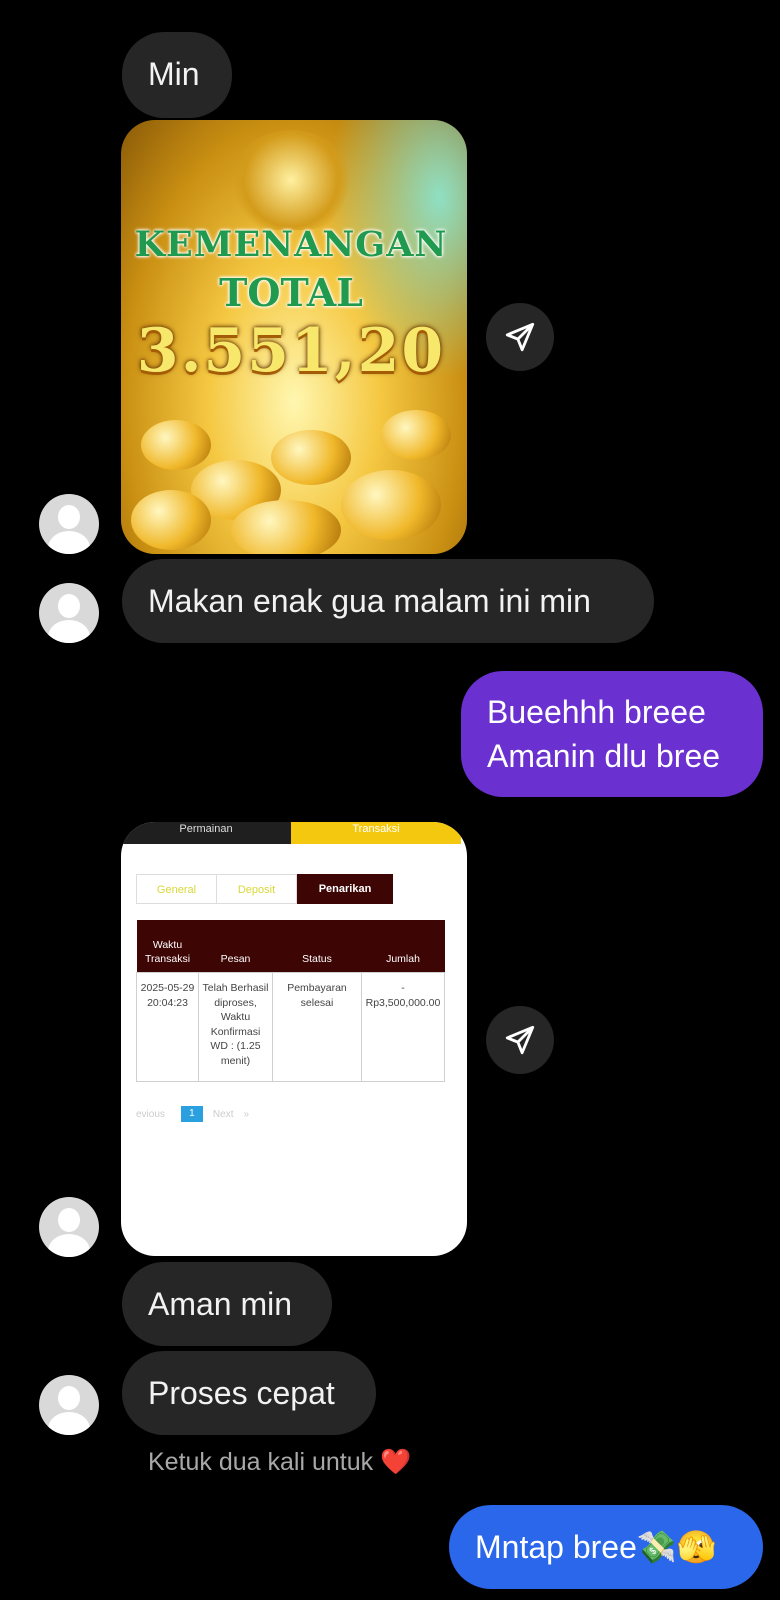 The width and height of the screenshot is (780, 1600). Describe the element at coordinates (604, 756) in the screenshot. I see `message-text-line2: Amanin dlu bree` at that location.